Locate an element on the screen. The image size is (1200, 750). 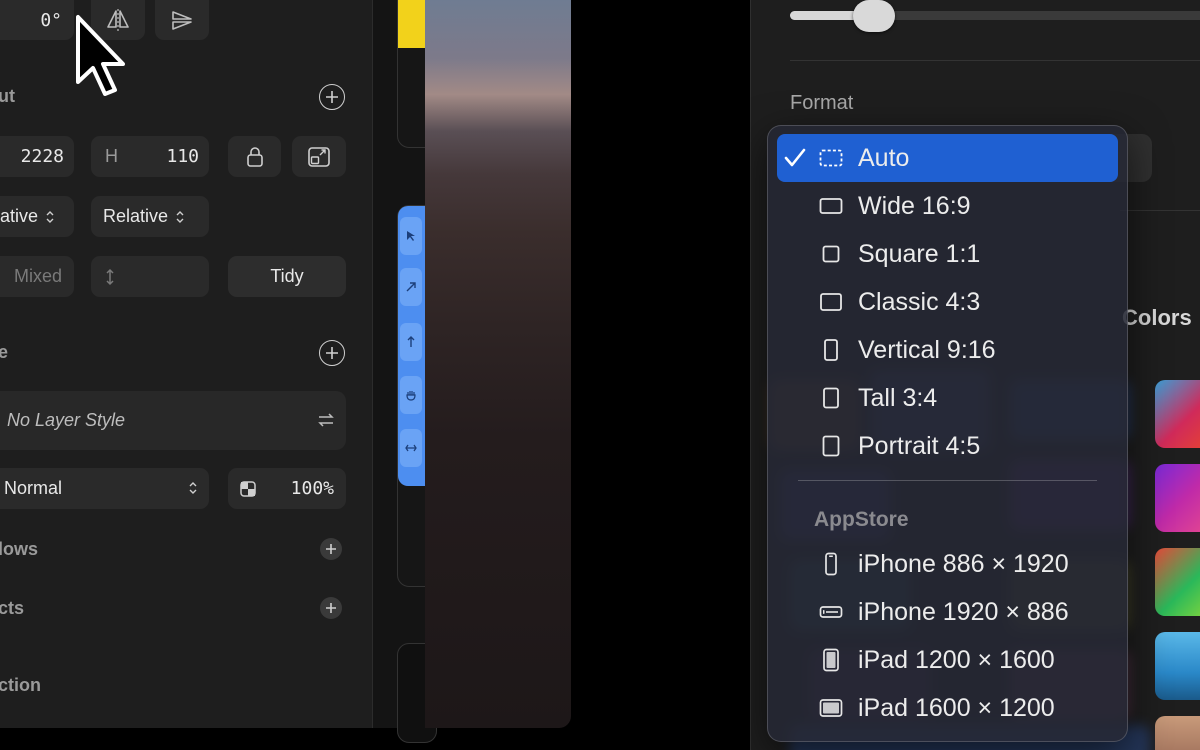
menu-item-tall: Tall 3:4 is located at coordinates (947, 398).